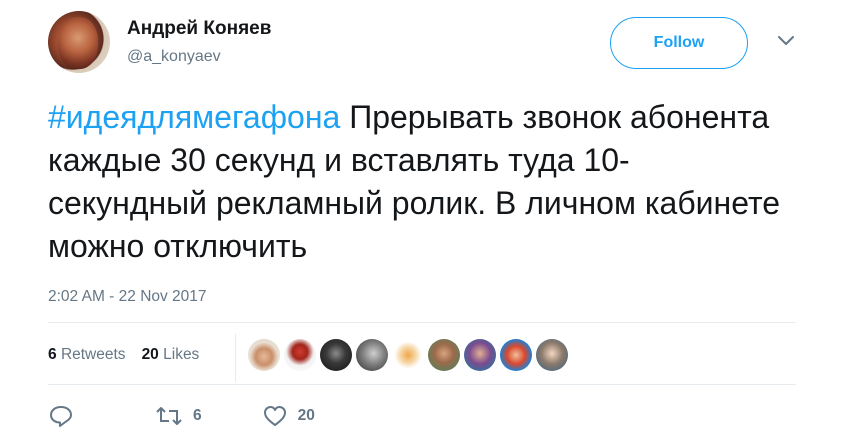 This screenshot has height=440, width=841. I want to click on likes-stat: 20 Likes, so click(171, 355).